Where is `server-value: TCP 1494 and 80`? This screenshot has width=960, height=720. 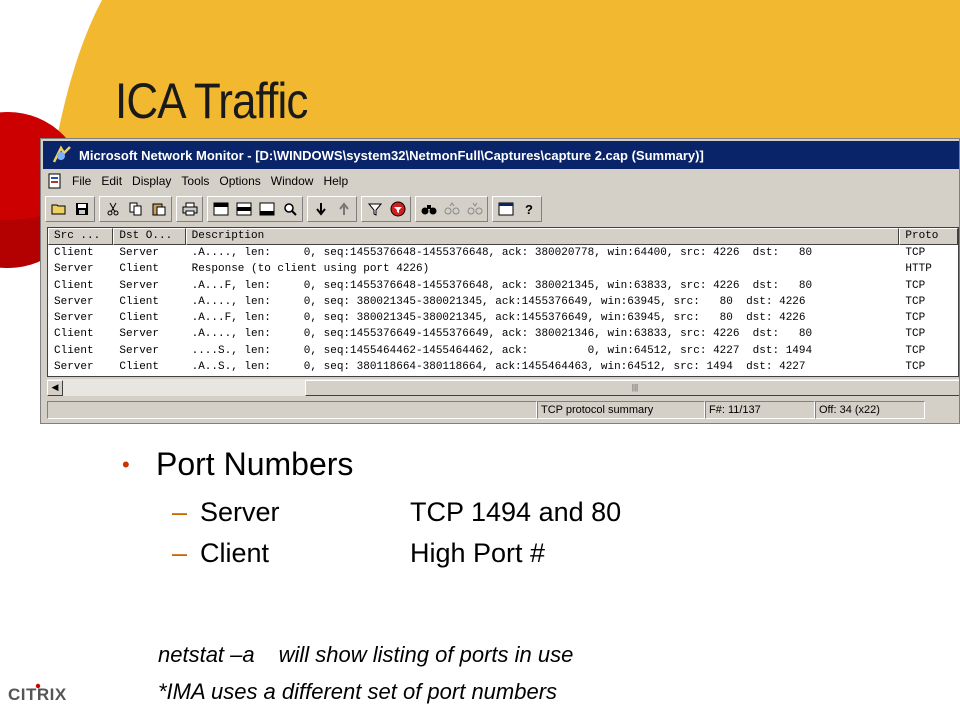
server-value: TCP 1494 and 80 is located at coordinates (516, 512).